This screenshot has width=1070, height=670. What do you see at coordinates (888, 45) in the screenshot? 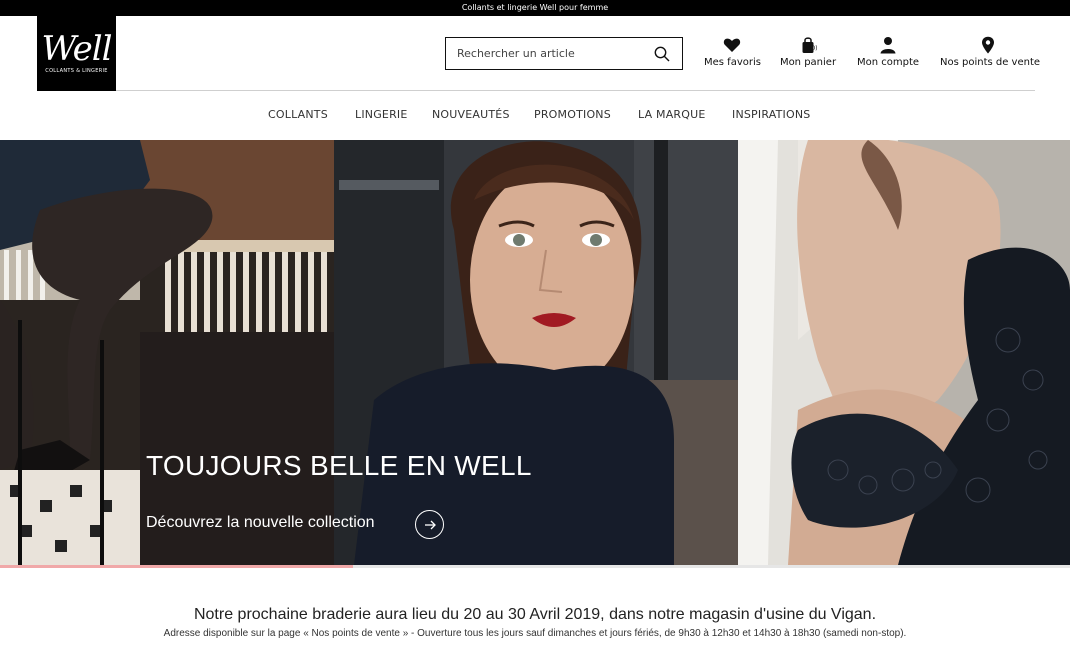
I see `user-icon` at bounding box center [888, 45].